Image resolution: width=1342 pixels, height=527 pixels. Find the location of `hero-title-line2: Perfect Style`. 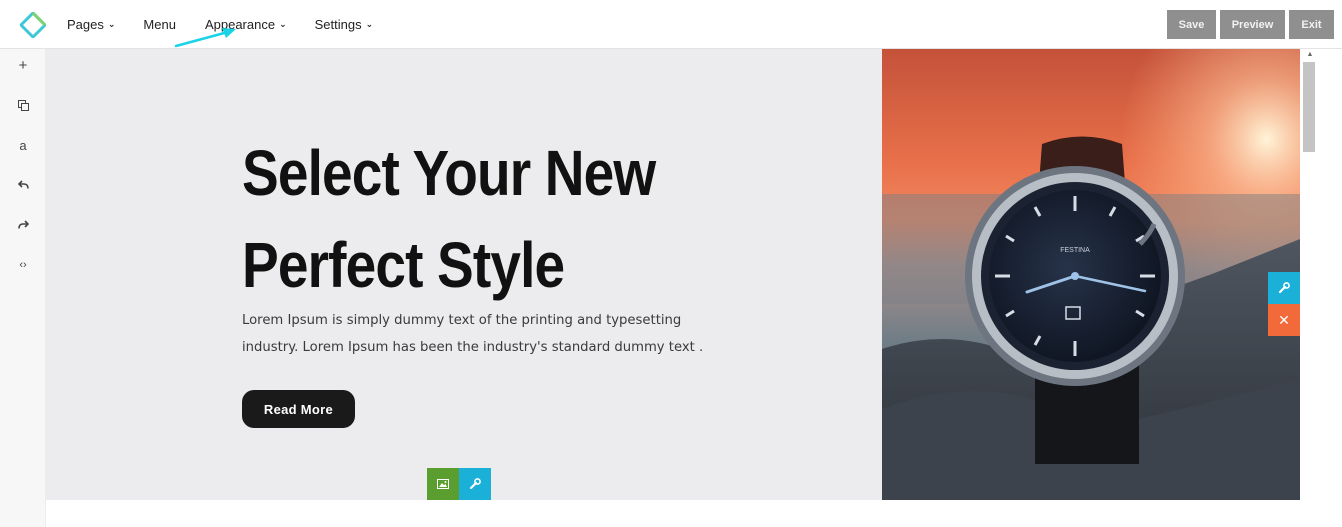

hero-title-line2: Perfect Style is located at coordinates (403, 265).